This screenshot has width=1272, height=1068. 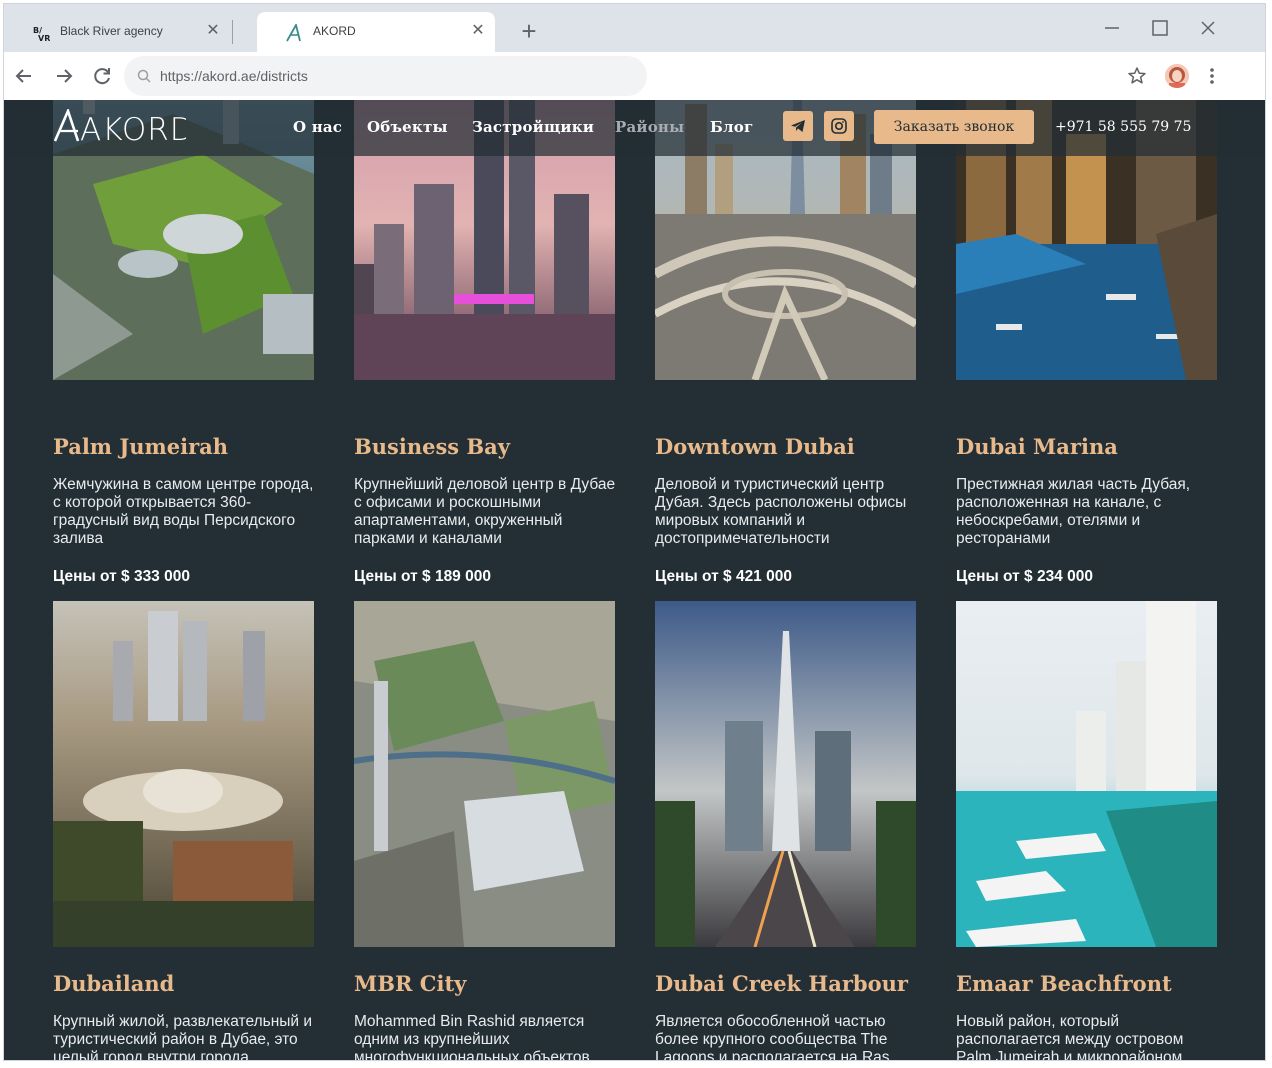 I want to click on district-name: MBR City, so click(x=410, y=983).